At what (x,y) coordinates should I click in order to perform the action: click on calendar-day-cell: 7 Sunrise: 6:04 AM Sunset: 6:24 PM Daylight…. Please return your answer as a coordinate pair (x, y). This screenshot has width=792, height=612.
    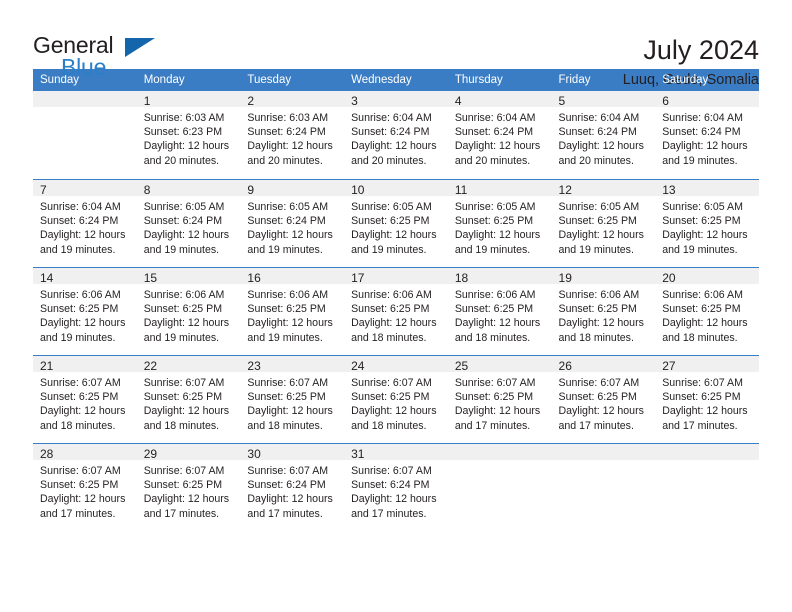
    Looking at the image, I should click on (85, 223).